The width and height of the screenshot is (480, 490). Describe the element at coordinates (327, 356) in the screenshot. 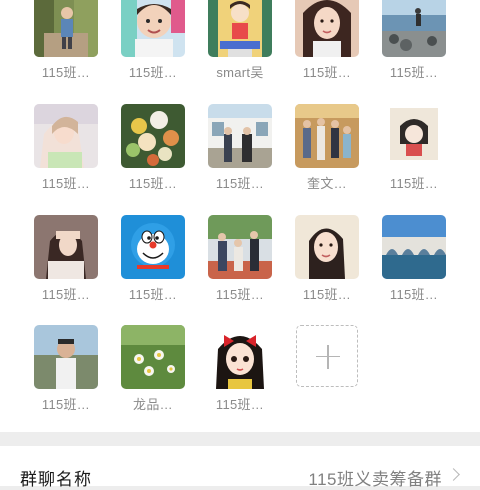

I see `add-member-button` at that location.